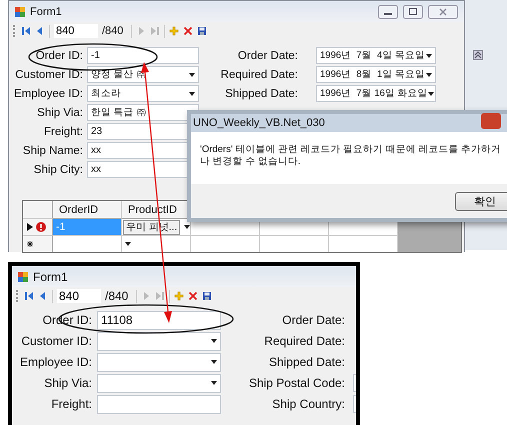 The image size is (507, 425). What do you see at coordinates (57, 170) in the screenshot?
I see `field-label: Ship City:` at bounding box center [57, 170].